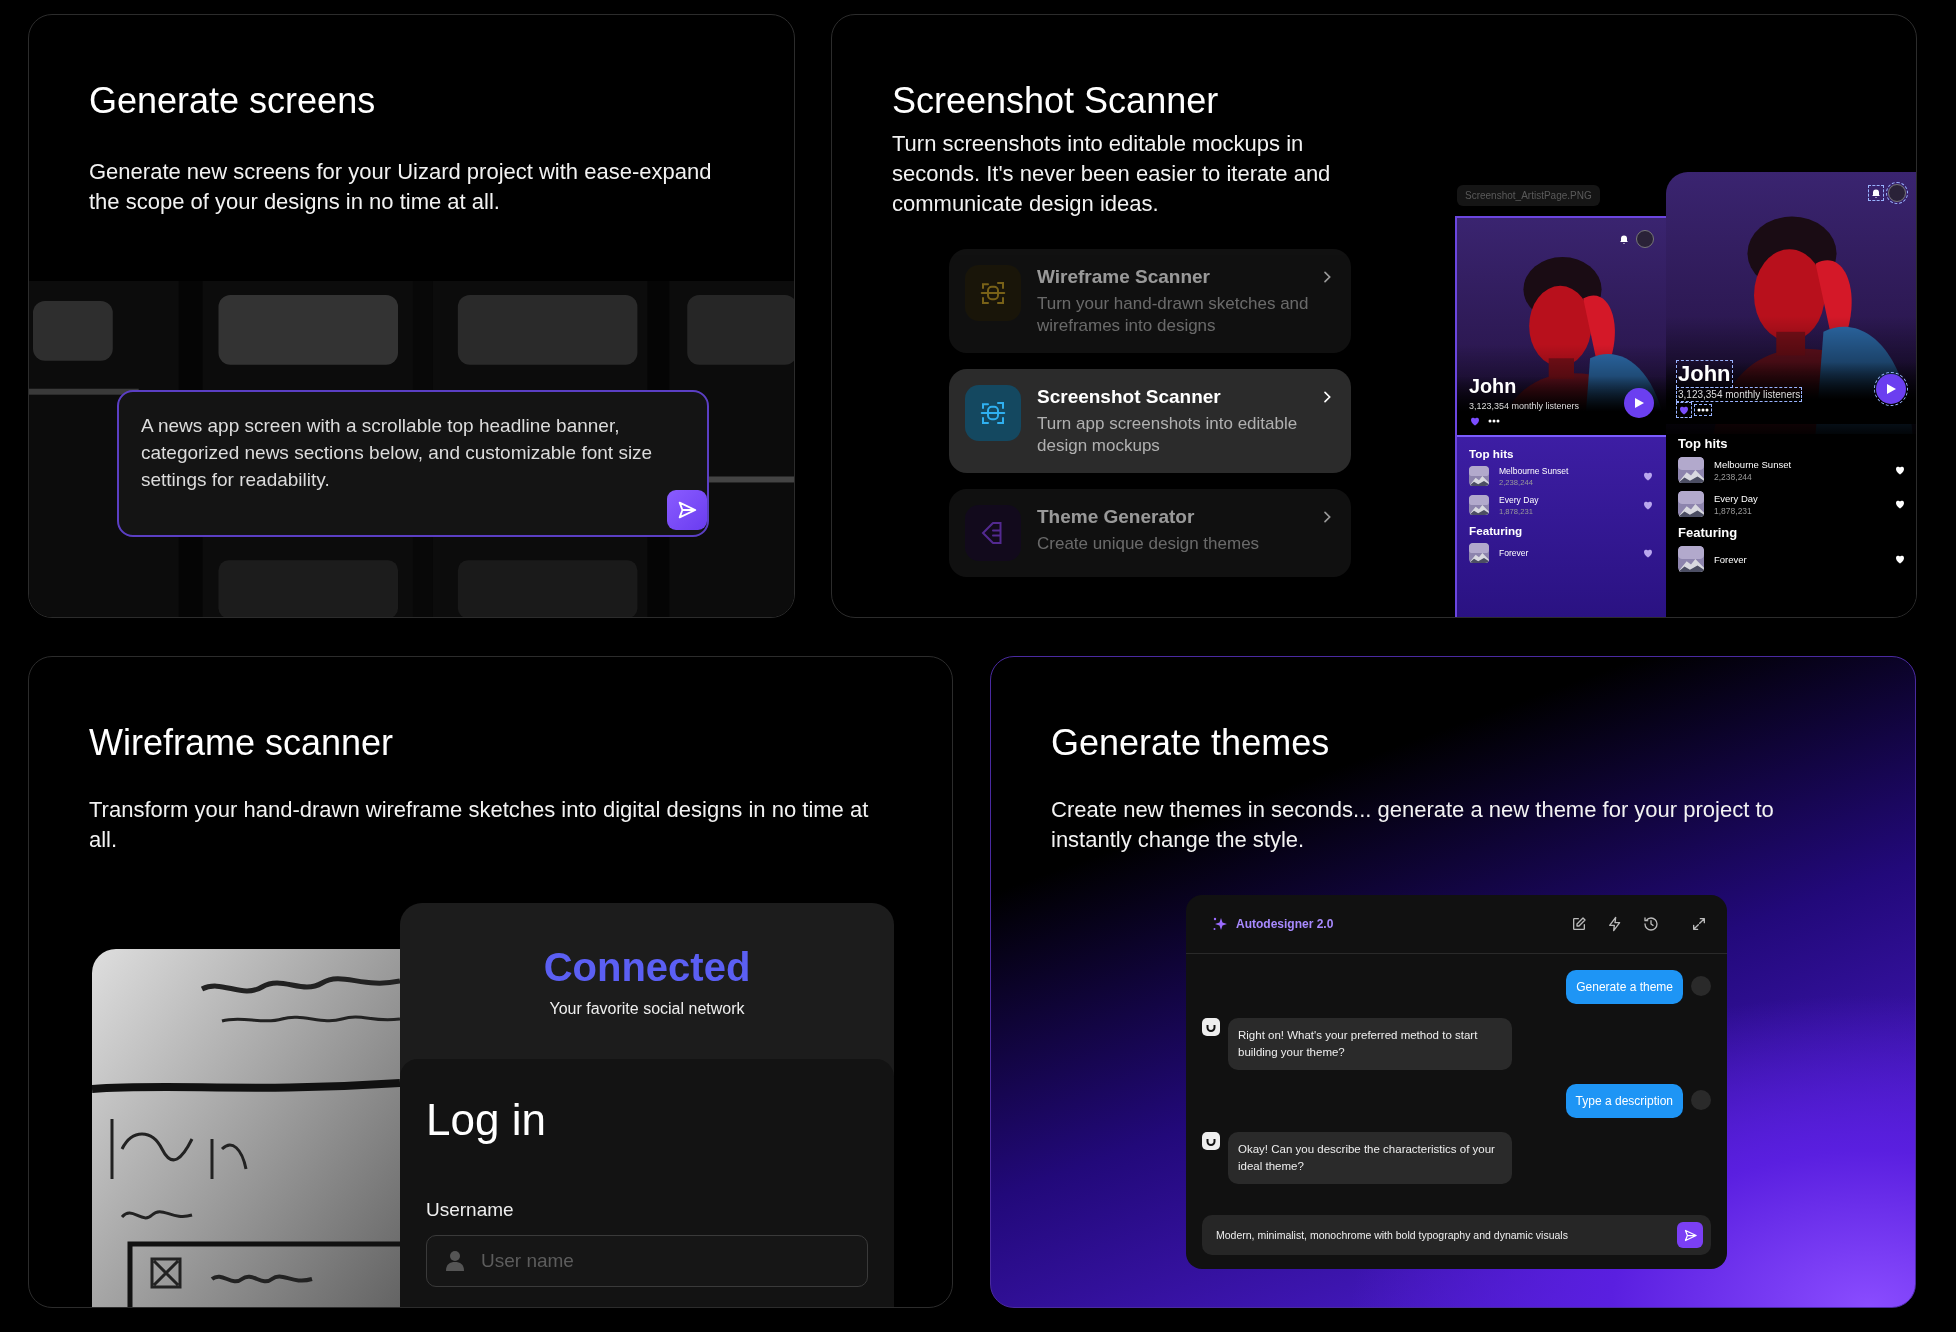  I want to click on feature-title: Wireframe Scanner, so click(1124, 277).